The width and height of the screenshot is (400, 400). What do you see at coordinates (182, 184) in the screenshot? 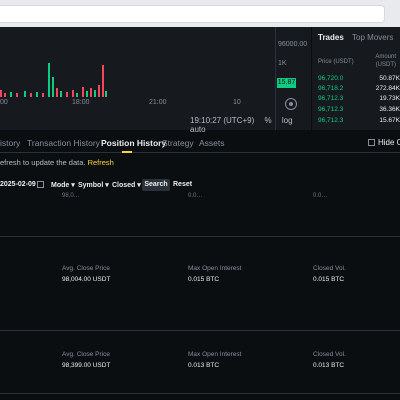
I see `reset-button: Reset` at bounding box center [182, 184].